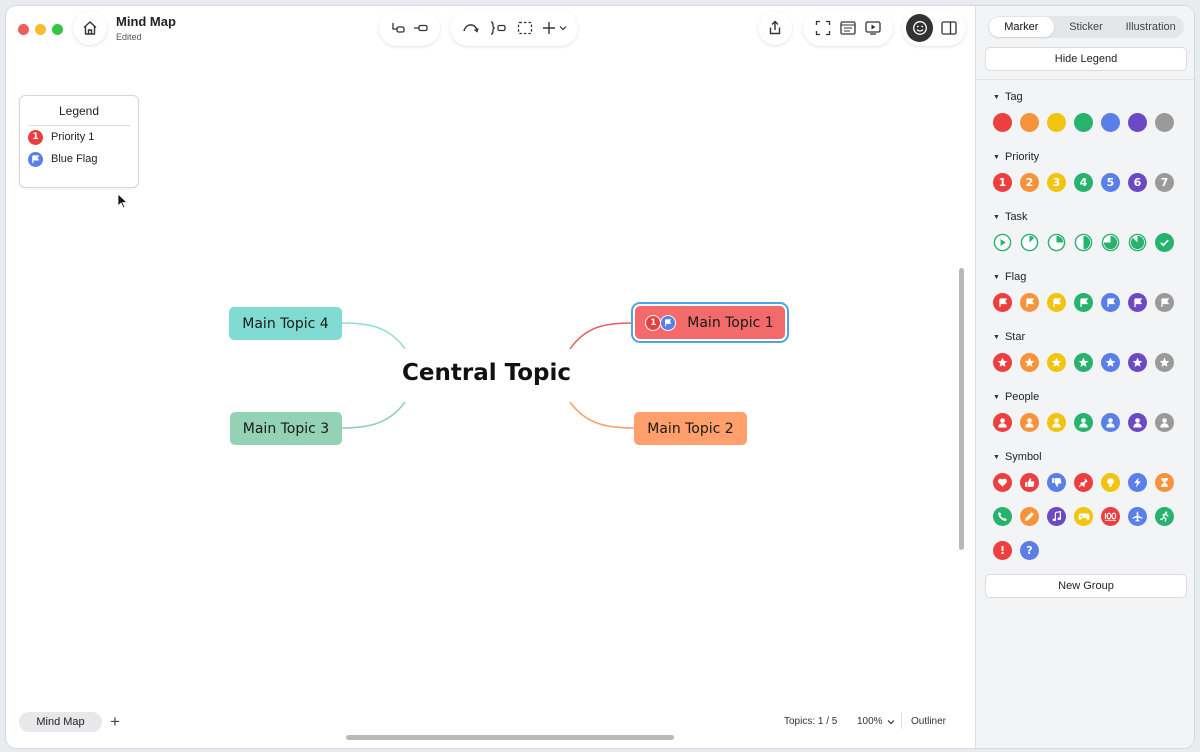 This screenshot has width=1200, height=752. Describe the element at coordinates (1029, 516) in the screenshot. I see `pencil-icon` at that location.